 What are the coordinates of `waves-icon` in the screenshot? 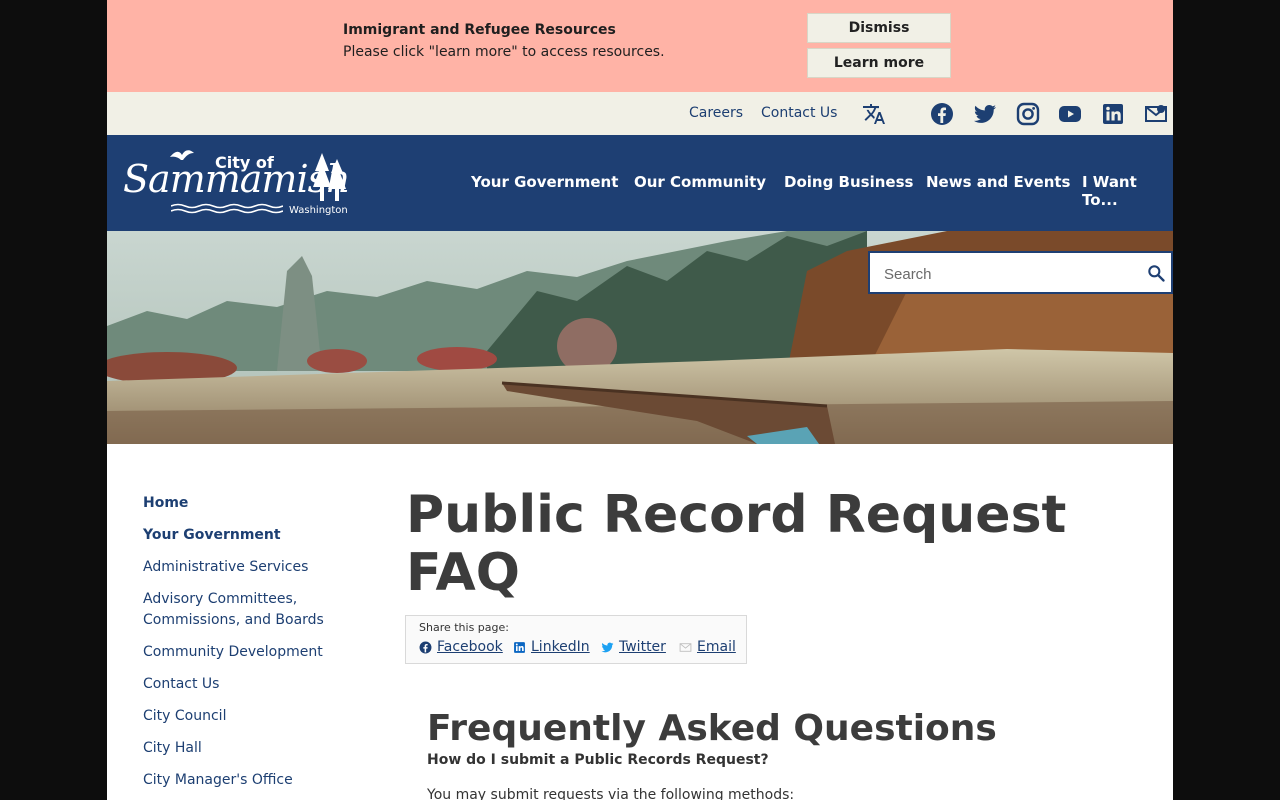 It's located at (227, 208).